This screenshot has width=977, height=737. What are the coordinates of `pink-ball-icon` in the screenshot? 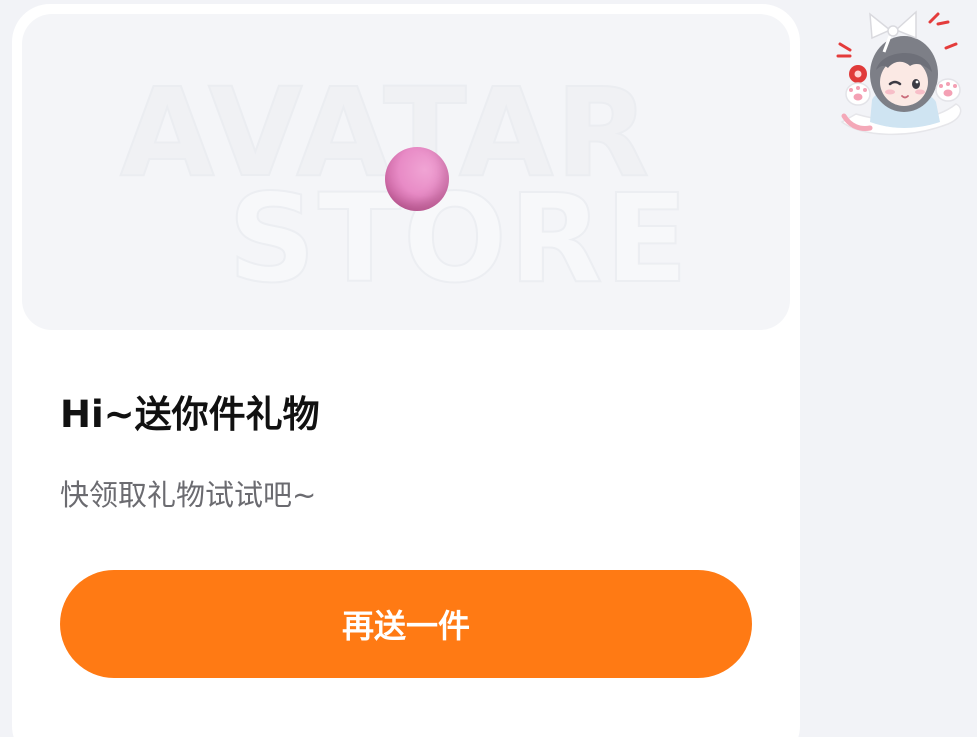 It's located at (417, 179).